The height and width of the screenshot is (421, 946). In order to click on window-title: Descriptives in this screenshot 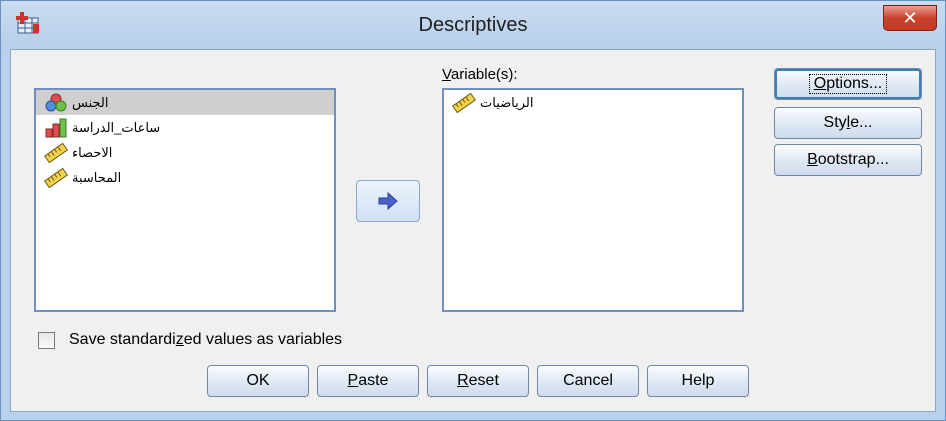, I will do `click(473, 25)`.